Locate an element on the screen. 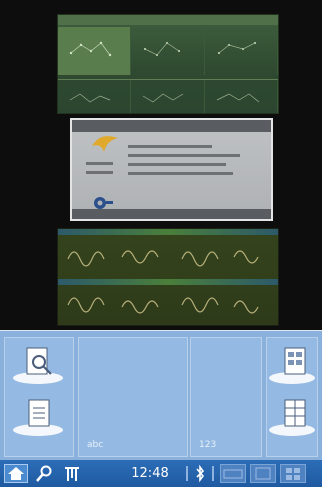  launcher-column-left is located at coordinates (39, 397).